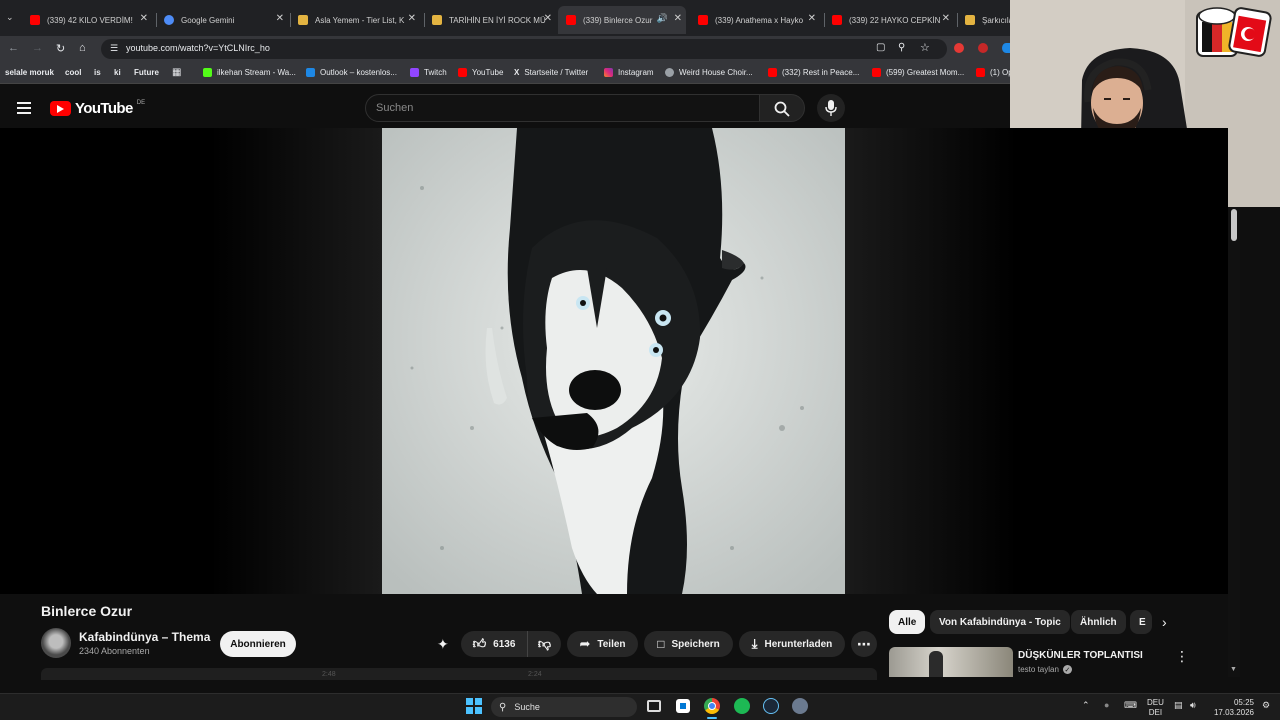 The height and width of the screenshot is (720, 1280). I want to click on like-button: 👍︎ 6136, so click(494, 644).